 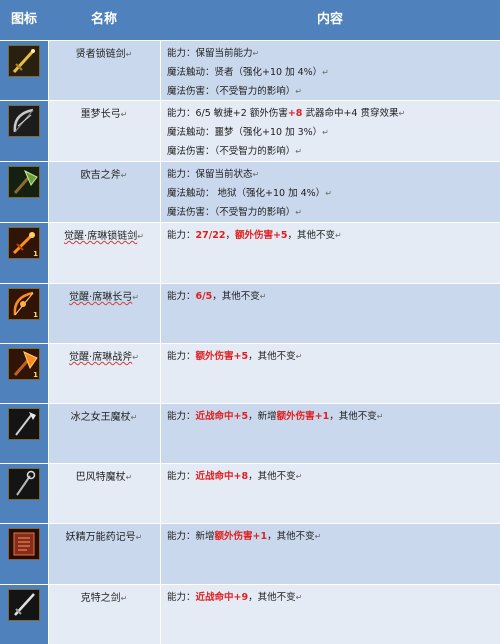 I want to click on description-line: 能力：27/22，额外伤害+5，其他不变↵, so click(x=332, y=235).